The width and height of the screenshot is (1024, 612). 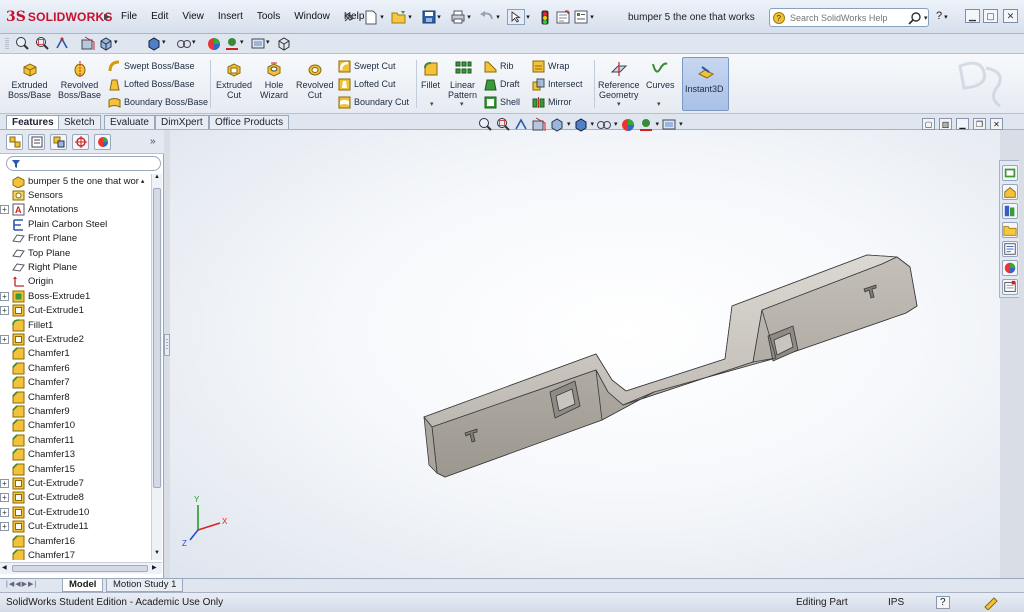 I want to click on curves-dropdown-icon: ▾, so click(x=659, y=104).